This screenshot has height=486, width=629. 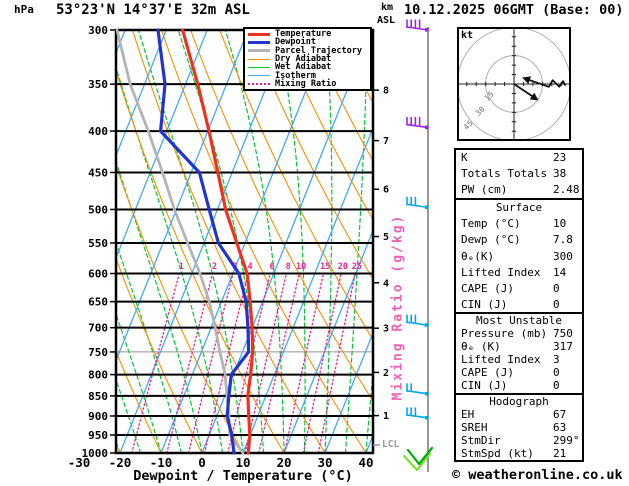 What do you see at coordinates (521, 174) in the screenshot?
I see `table-row: Totals Totals 38` at bounding box center [521, 174].